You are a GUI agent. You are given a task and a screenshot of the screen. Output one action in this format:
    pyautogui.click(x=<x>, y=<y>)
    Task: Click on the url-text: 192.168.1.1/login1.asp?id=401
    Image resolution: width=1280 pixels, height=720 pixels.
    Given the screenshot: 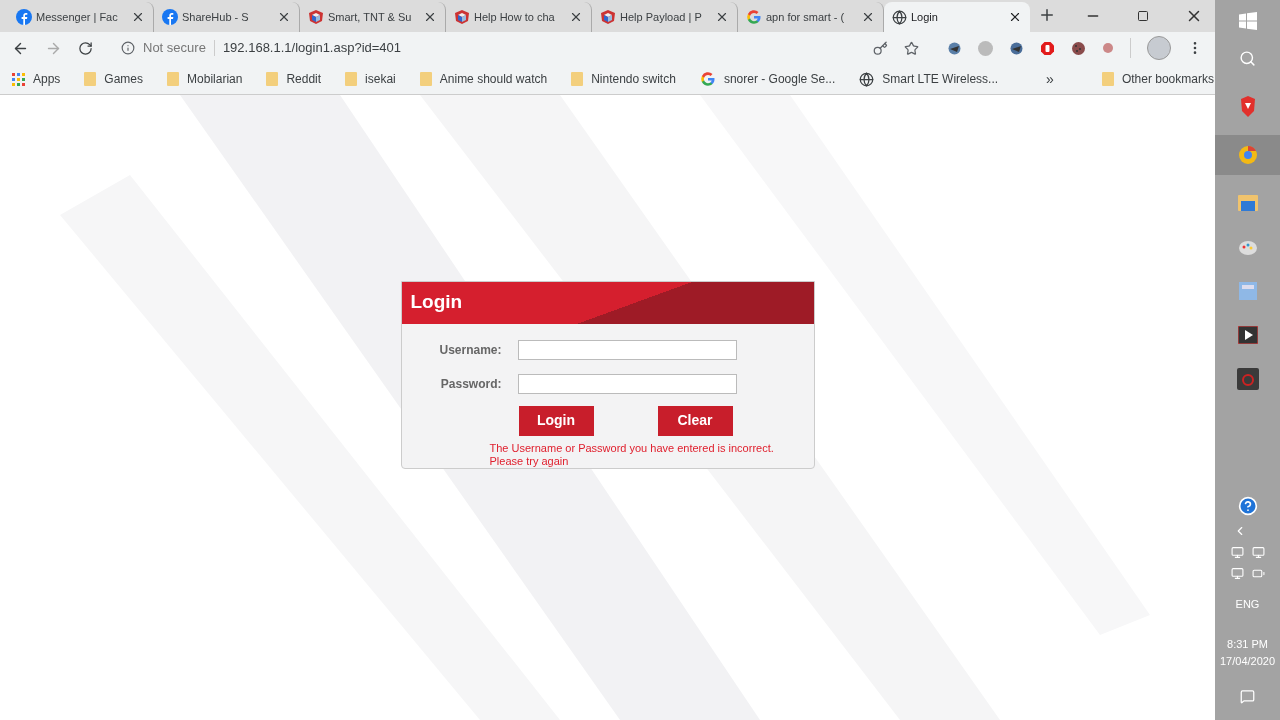 What is the action you would take?
    pyautogui.click(x=312, y=48)
    